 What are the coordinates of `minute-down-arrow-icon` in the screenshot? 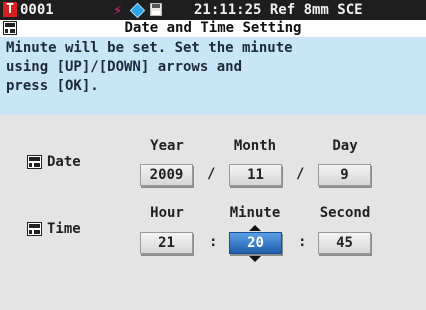 It's located at (255, 259).